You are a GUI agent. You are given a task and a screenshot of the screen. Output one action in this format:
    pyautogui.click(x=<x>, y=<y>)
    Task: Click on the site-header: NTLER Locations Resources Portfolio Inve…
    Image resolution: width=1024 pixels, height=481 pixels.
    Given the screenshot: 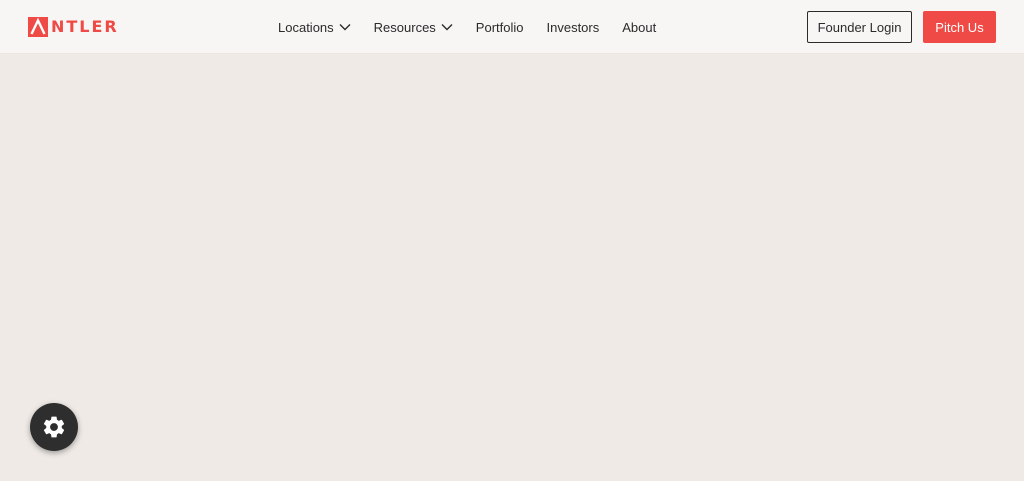 What is the action you would take?
    pyautogui.click(x=512, y=27)
    